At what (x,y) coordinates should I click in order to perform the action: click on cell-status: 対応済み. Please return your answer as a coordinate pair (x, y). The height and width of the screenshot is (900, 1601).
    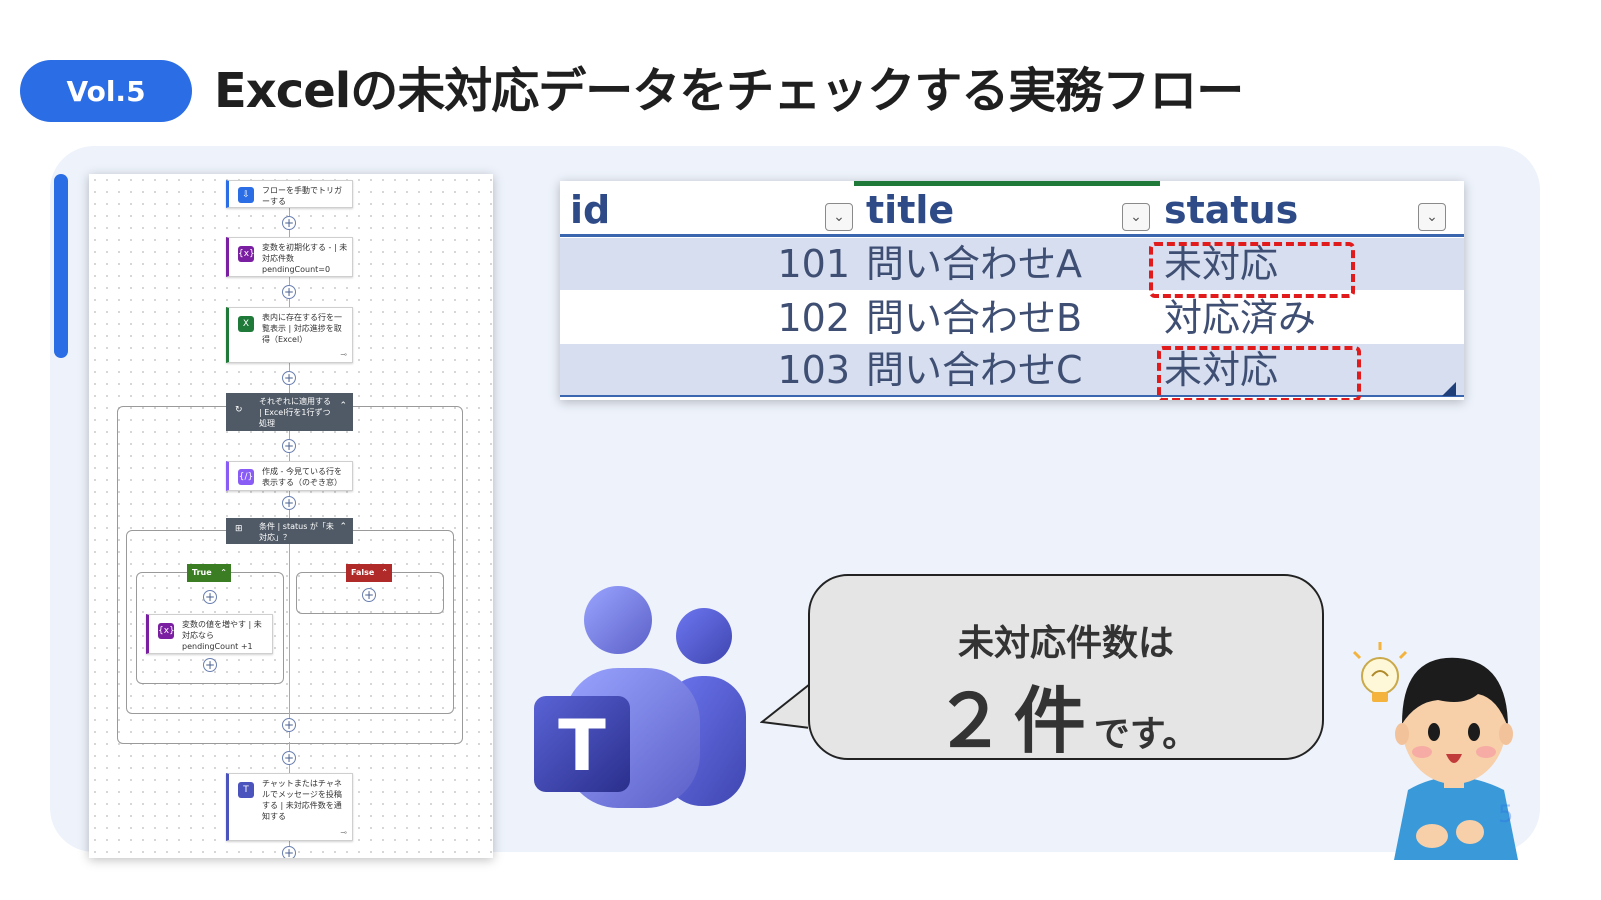
    Looking at the image, I should click on (1240, 318).